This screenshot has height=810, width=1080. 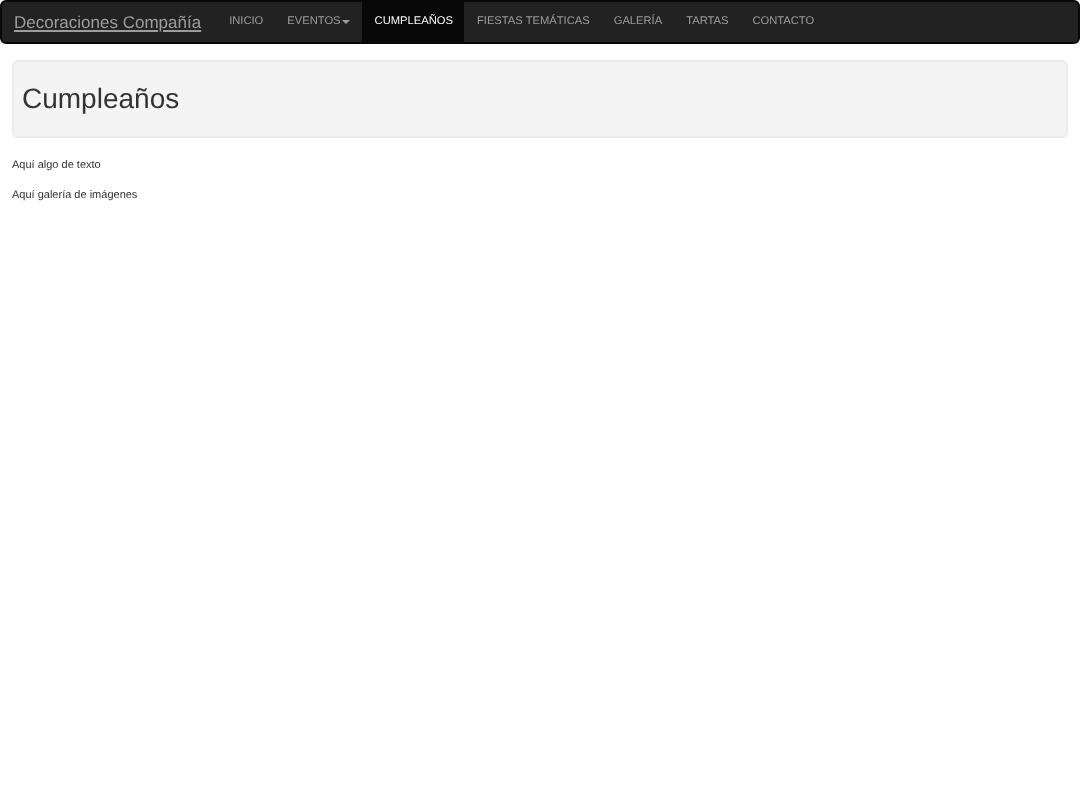 What do you see at coordinates (108, 22) in the screenshot?
I see `brand-link: Decoraciones Compañía` at bounding box center [108, 22].